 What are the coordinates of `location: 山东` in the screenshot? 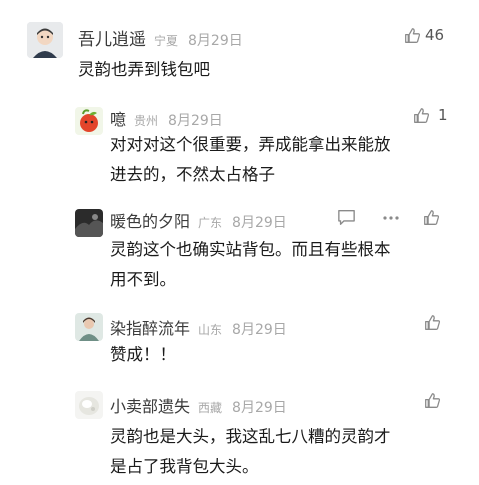 It's located at (210, 330).